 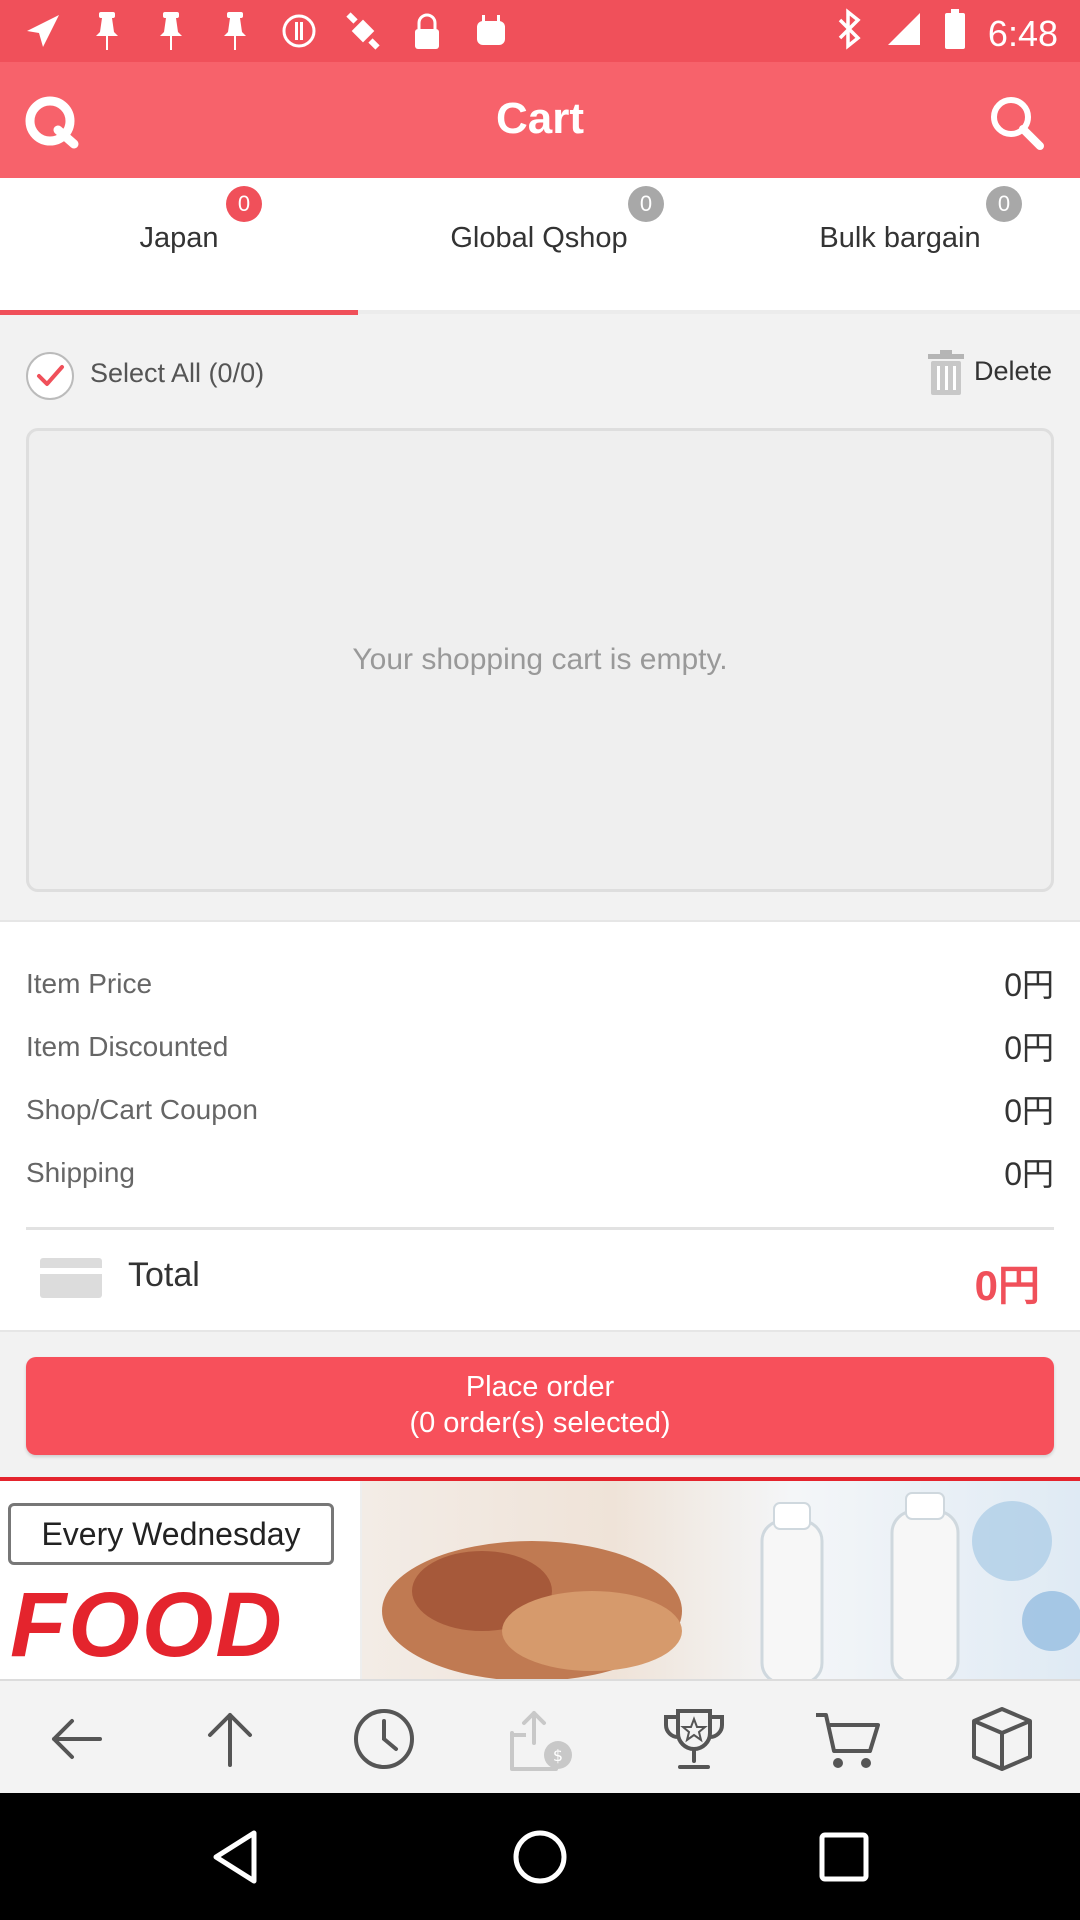 I want to click on tab-japan: 0 Japan, so click(x=179, y=246).